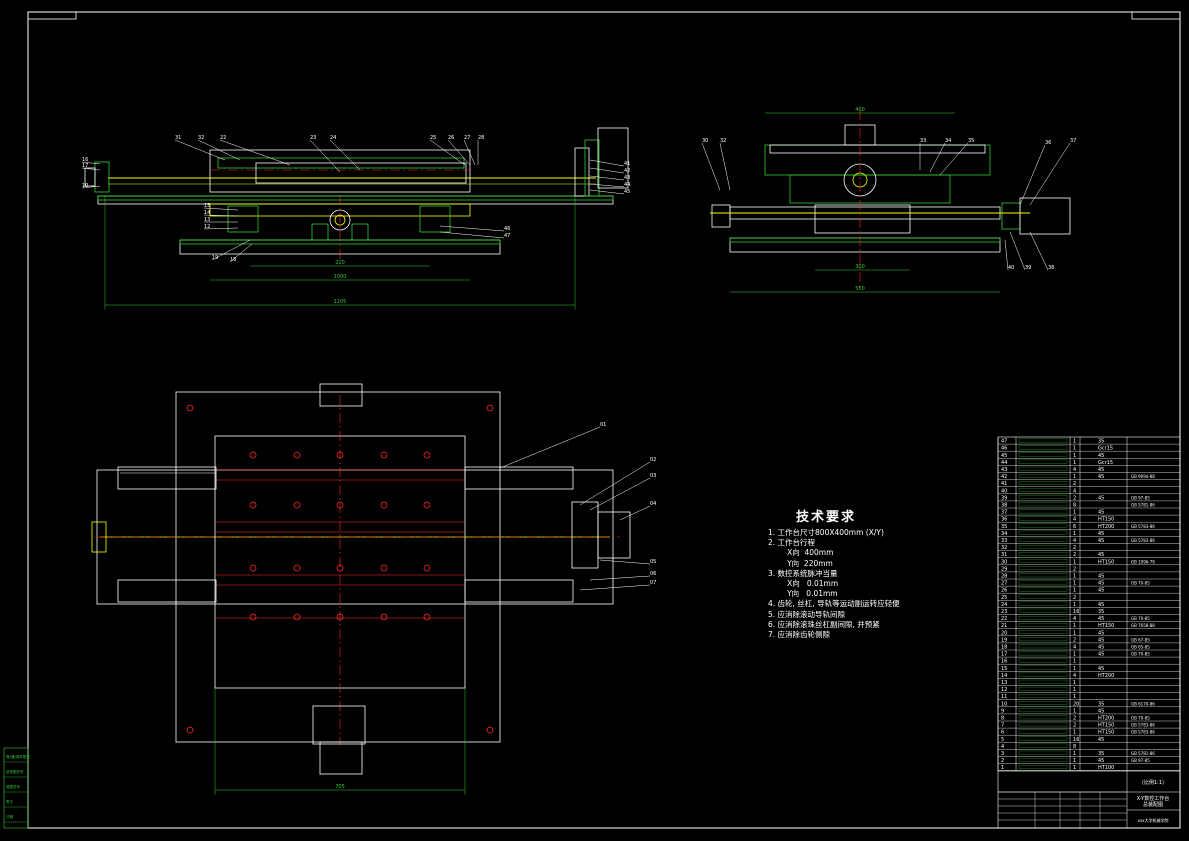 This screenshot has height=841, width=1189. What do you see at coordinates (1004, 669) in the screenshot?
I see `part-number: 15` at bounding box center [1004, 669].